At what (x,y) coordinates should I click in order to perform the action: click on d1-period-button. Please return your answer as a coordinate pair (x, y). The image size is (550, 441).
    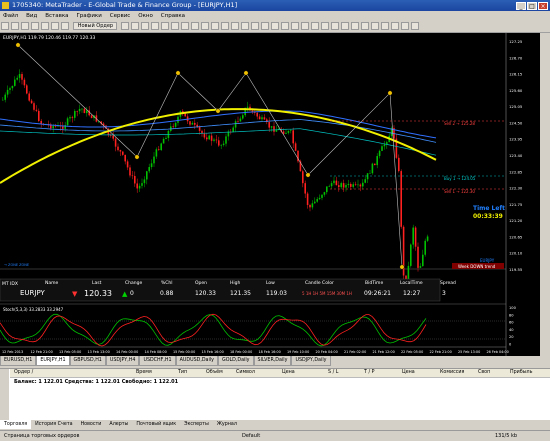
    Looking at the image, I should click on (394, 26).